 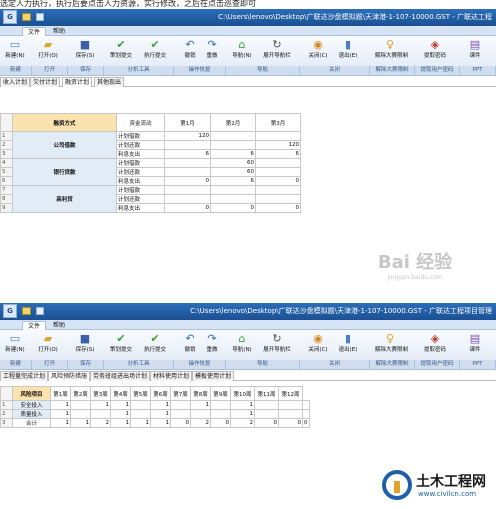 What do you see at coordinates (64, 199) in the screenshot?
I see `financing-type-cell: 高利贷` at bounding box center [64, 199].